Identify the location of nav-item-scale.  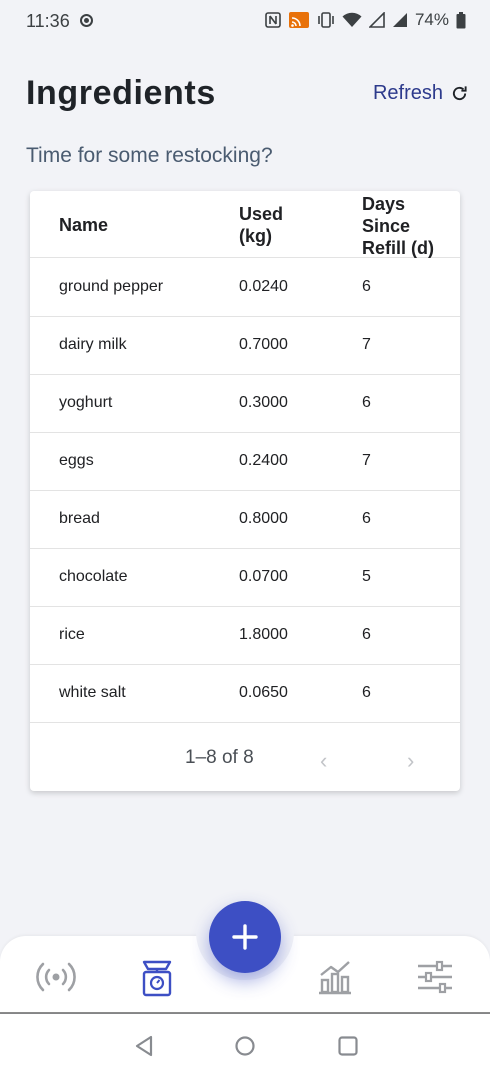
(157, 977).